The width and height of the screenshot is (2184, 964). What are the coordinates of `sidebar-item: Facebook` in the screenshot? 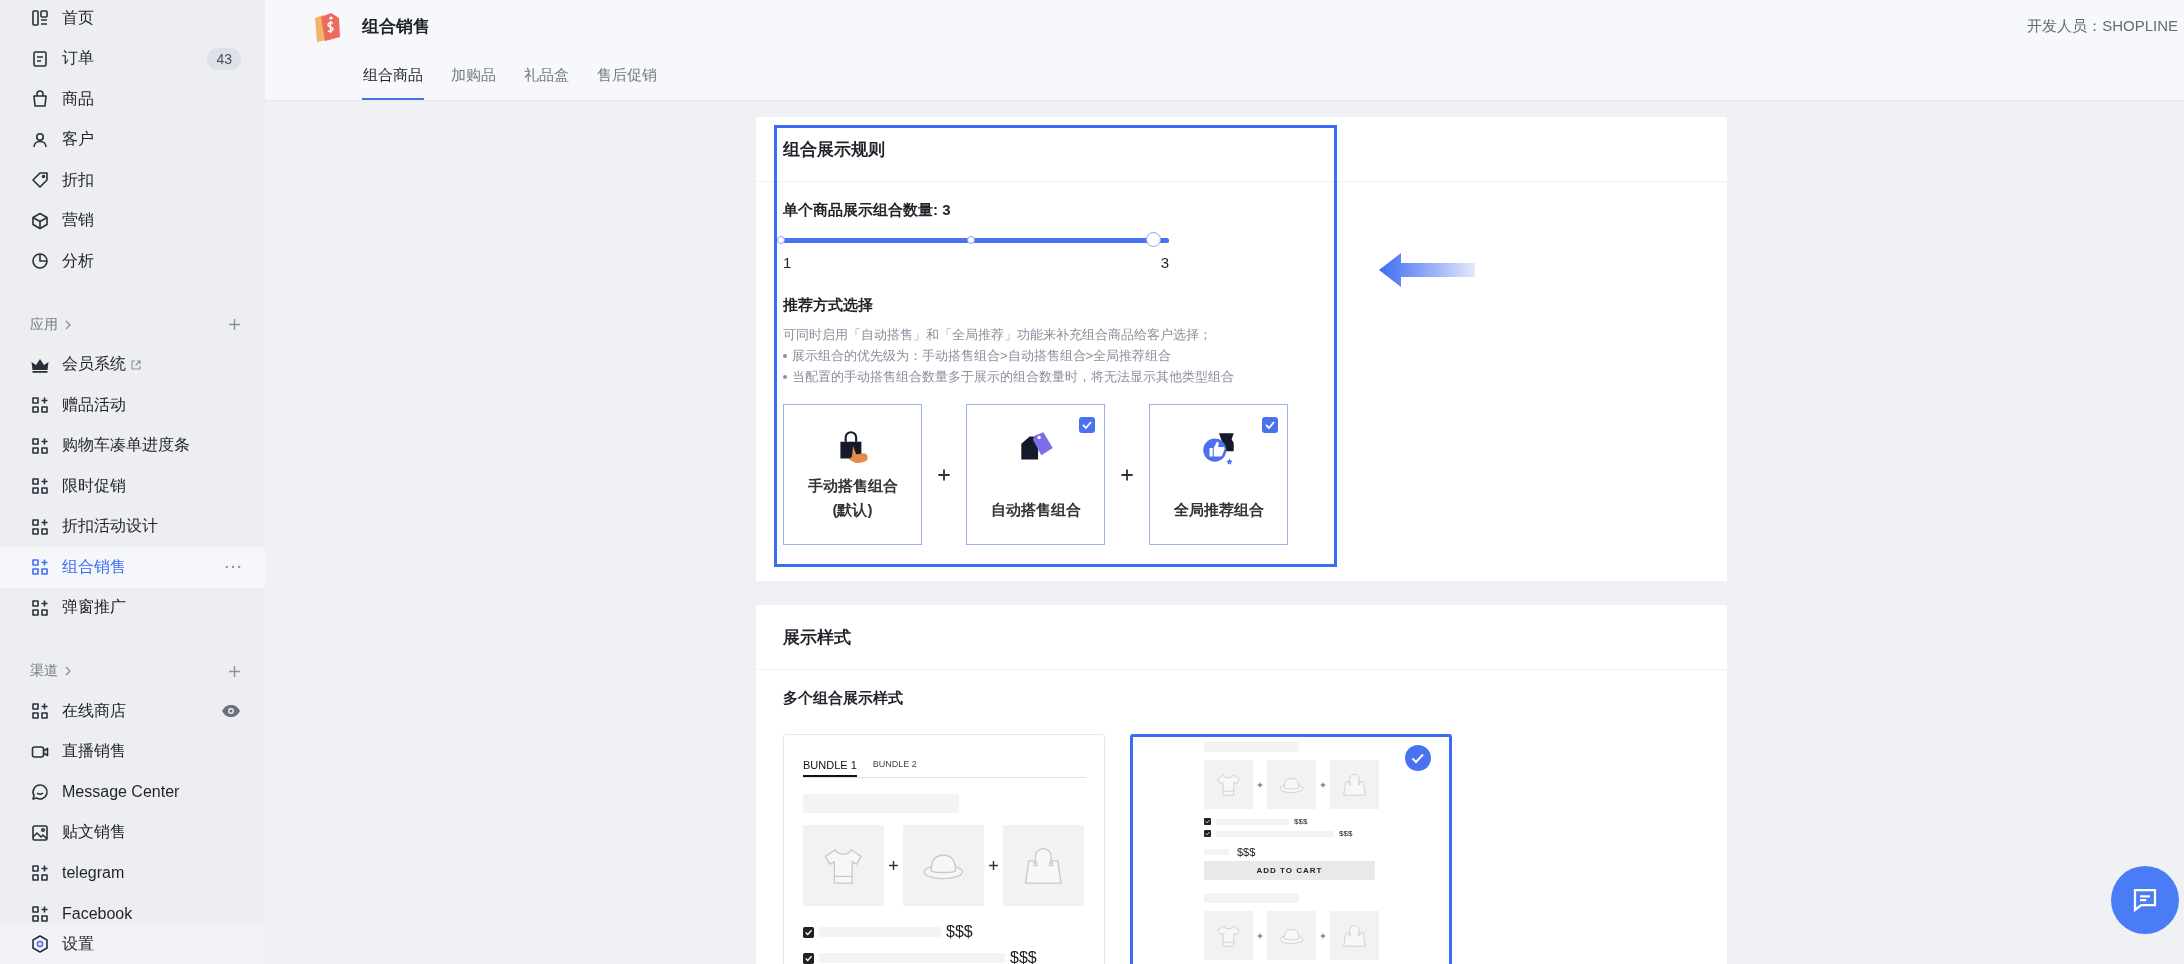 It's located at (132, 908).